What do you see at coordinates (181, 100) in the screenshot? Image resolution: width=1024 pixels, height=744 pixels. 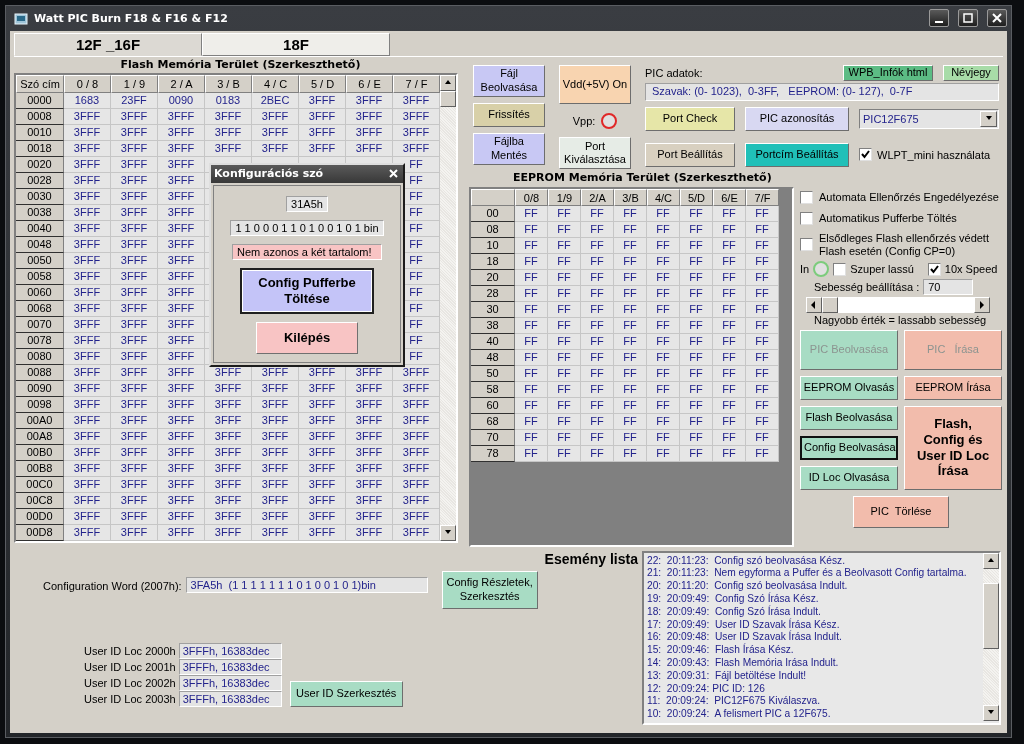 I see `table-cell: 0090` at bounding box center [181, 100].